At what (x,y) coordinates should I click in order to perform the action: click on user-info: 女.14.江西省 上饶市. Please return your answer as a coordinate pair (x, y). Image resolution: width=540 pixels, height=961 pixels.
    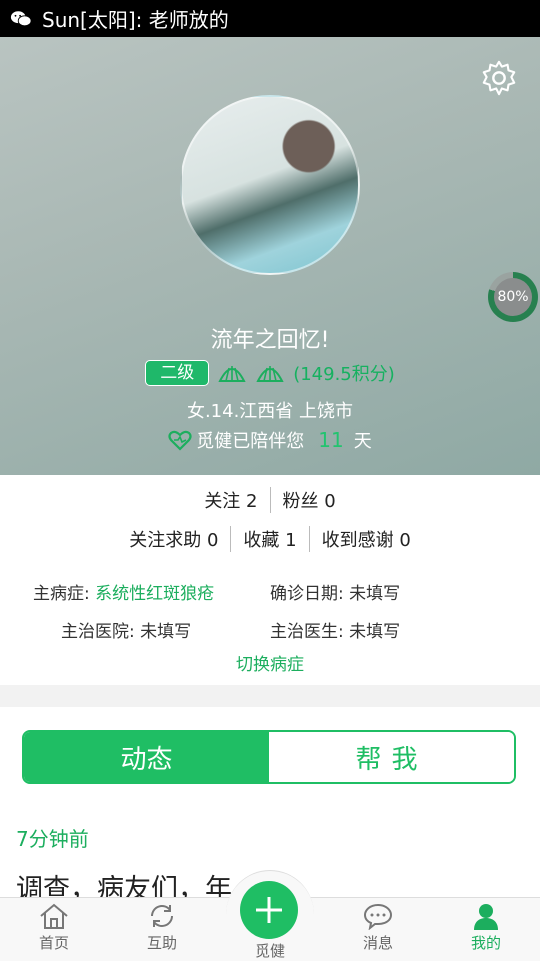
    Looking at the image, I should click on (270, 411).